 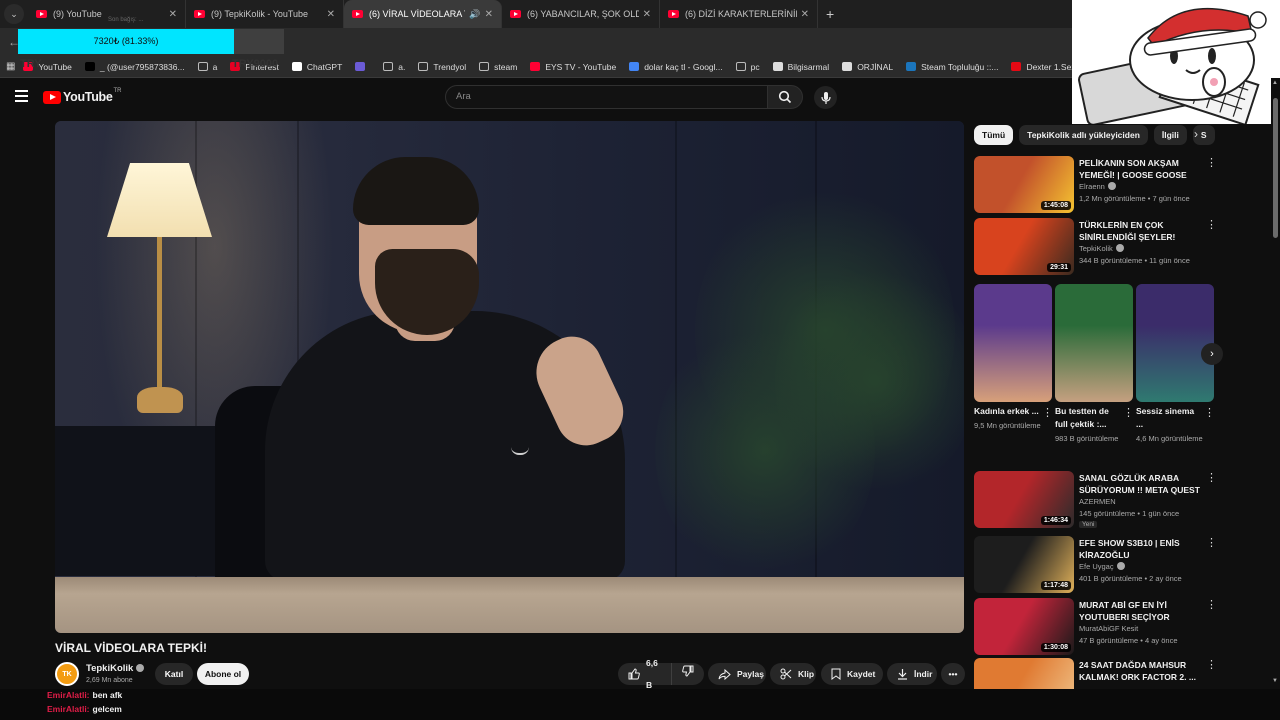 I want to click on channel-name-row: TepkiKolik, so click(x=115, y=668).